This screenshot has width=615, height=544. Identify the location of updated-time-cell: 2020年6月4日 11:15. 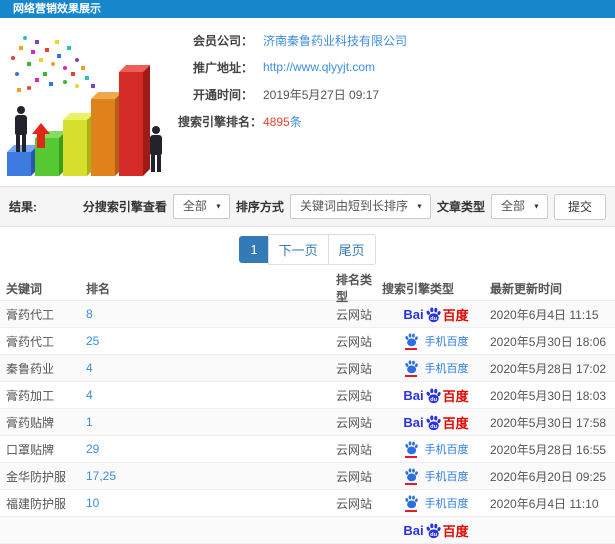
(544, 314).